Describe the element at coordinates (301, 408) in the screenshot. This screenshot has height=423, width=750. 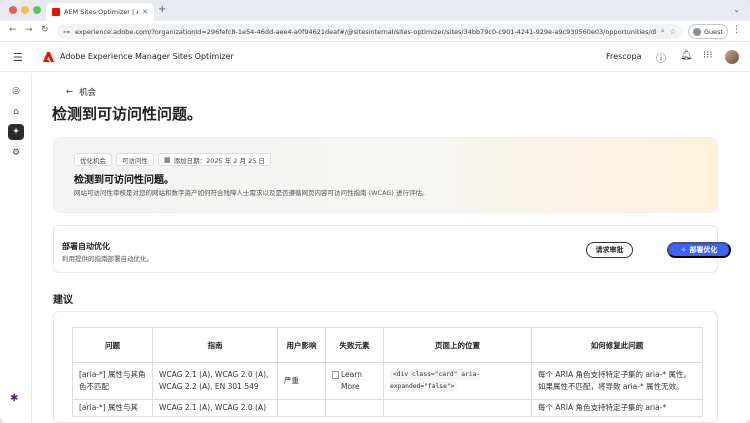
I see `impact-cell` at that location.